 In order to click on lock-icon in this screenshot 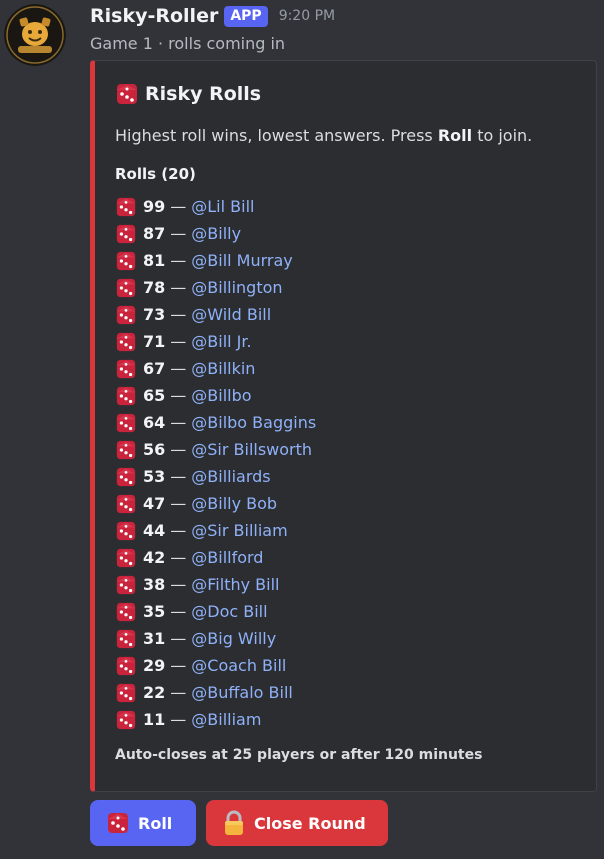, I will do `click(234, 822)`.